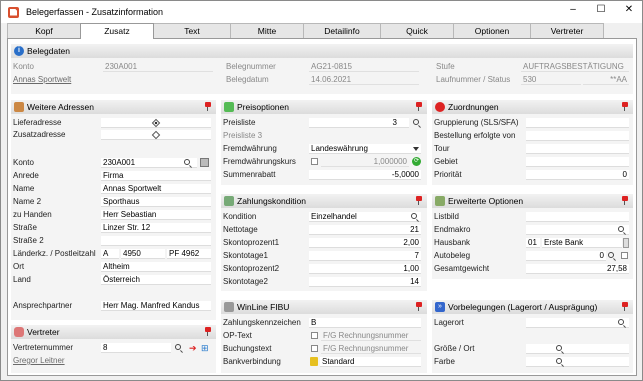 Image resolution: width=643 pixels, height=381 pixels. What do you see at coordinates (365, 230) in the screenshot?
I see `nettotage-field: 21` at bounding box center [365, 230].